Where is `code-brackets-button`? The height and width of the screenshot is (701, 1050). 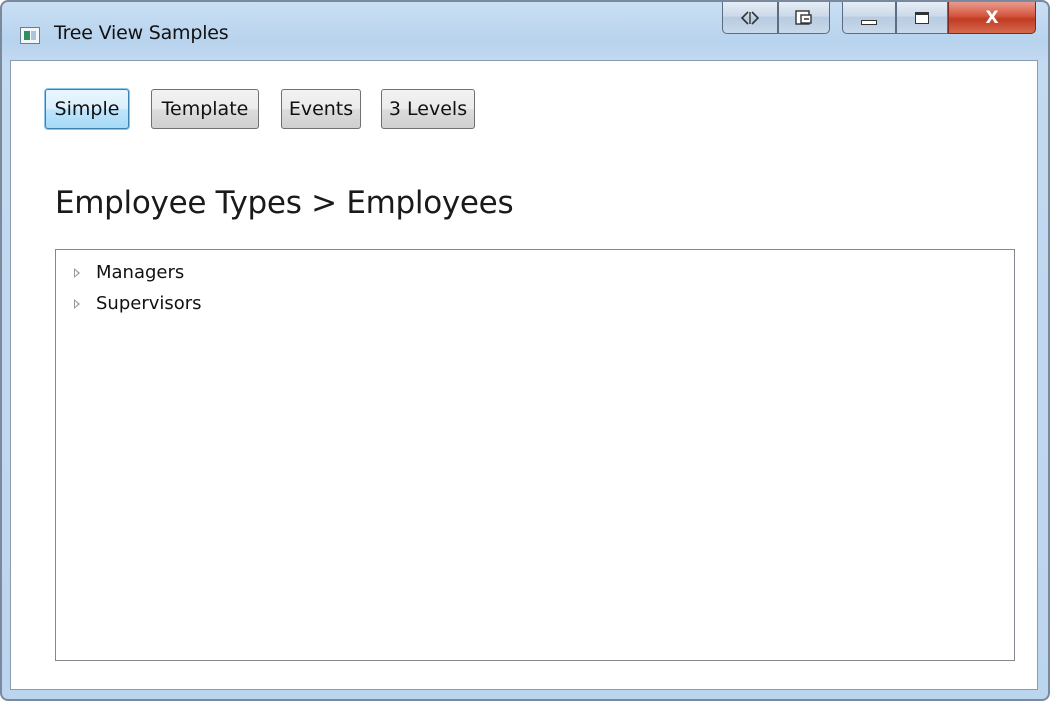 code-brackets-button is located at coordinates (750, 18).